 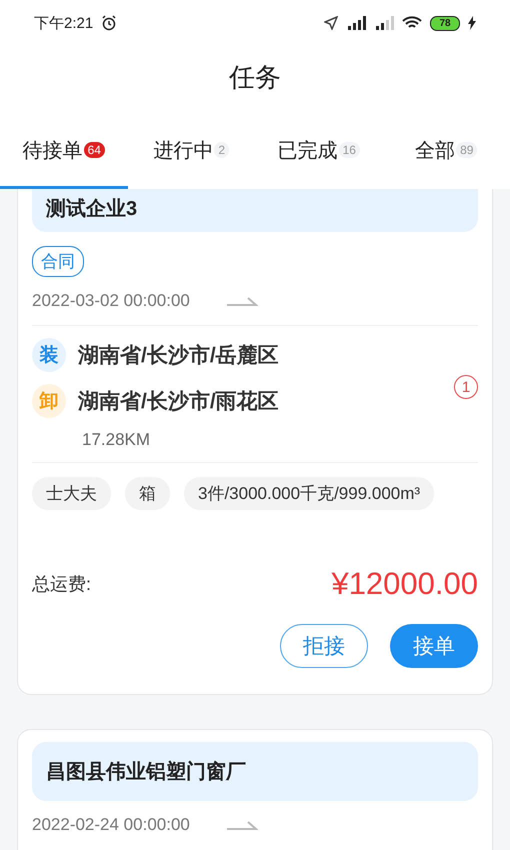 I want to click on address: 湖南省/长沙市/雨花区, so click(x=178, y=401).